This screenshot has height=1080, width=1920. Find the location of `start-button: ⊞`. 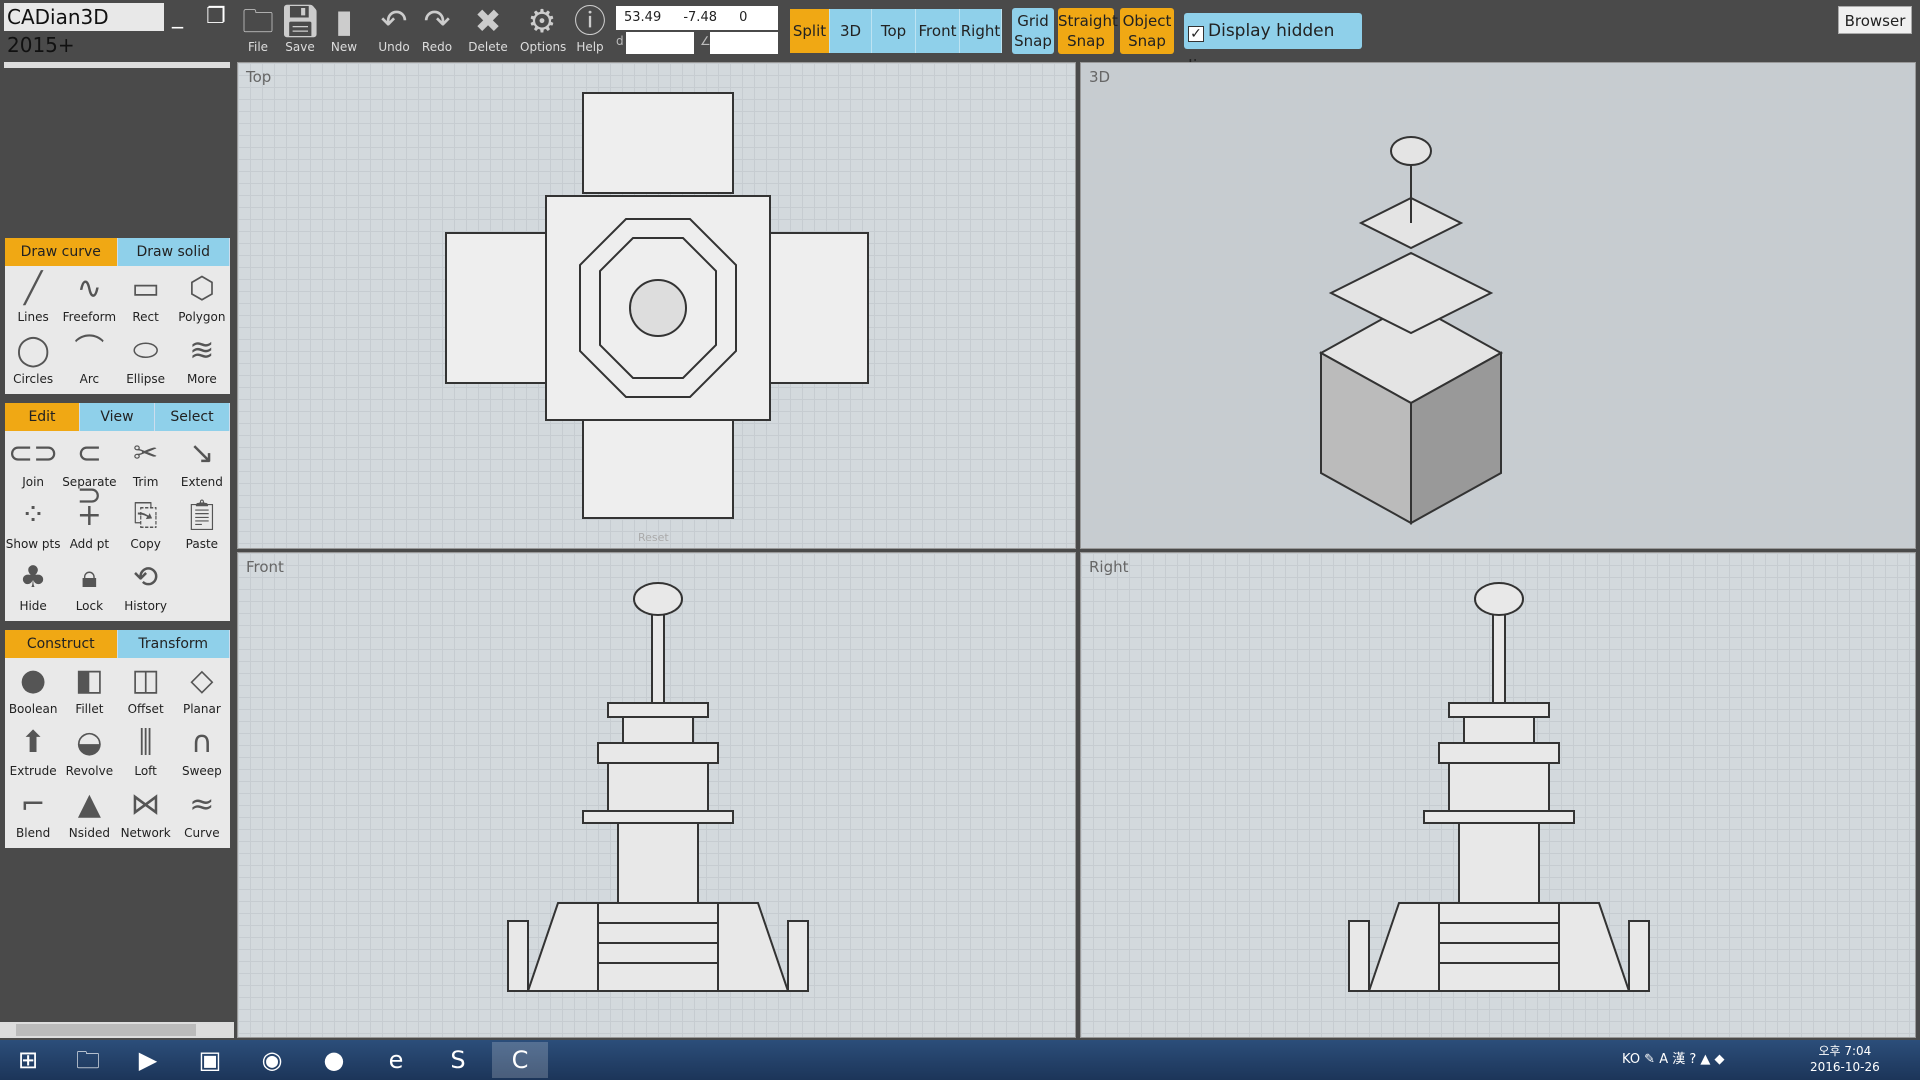

start-button: ⊞ is located at coordinates (28, 1060).